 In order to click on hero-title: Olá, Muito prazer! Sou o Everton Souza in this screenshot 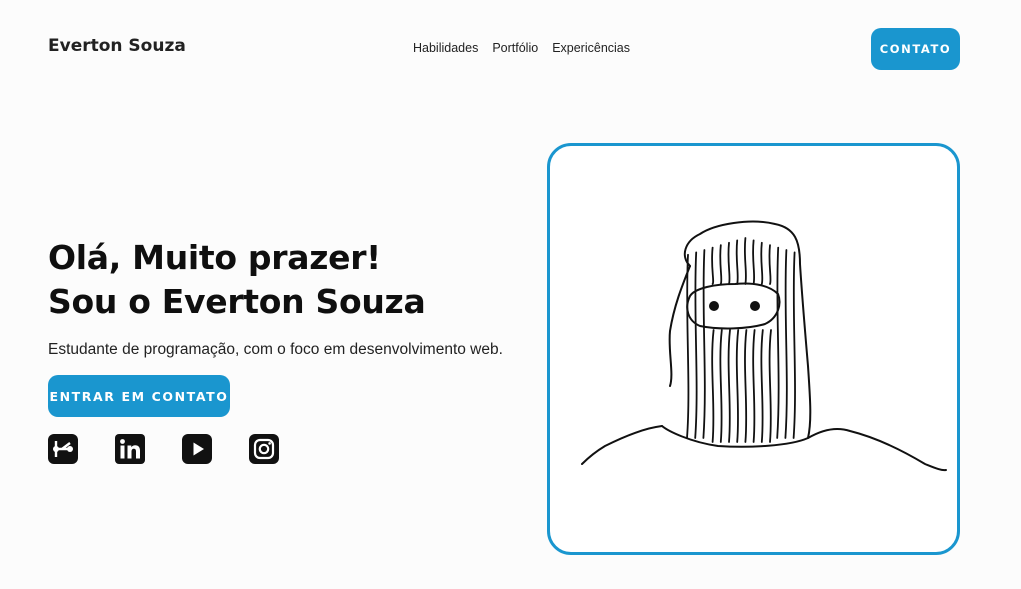, I will do `click(237, 280)`.